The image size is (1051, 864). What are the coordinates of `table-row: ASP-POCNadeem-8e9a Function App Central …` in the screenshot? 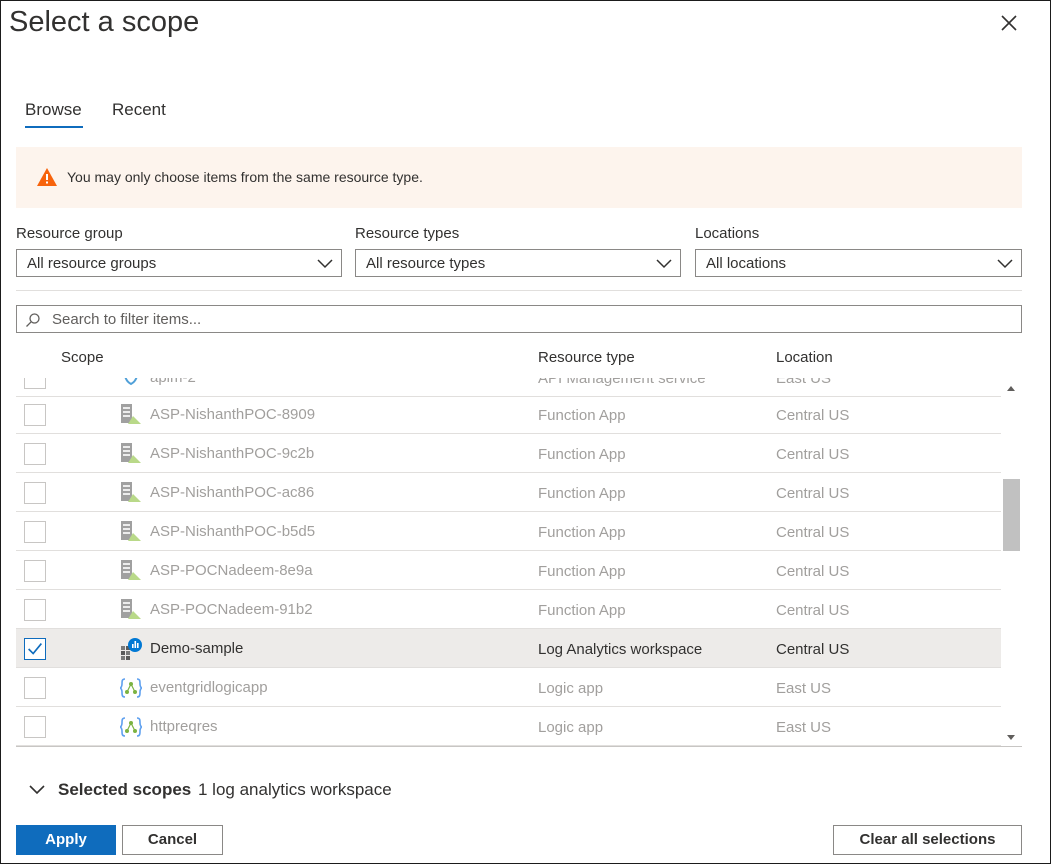 It's located at (508, 570).